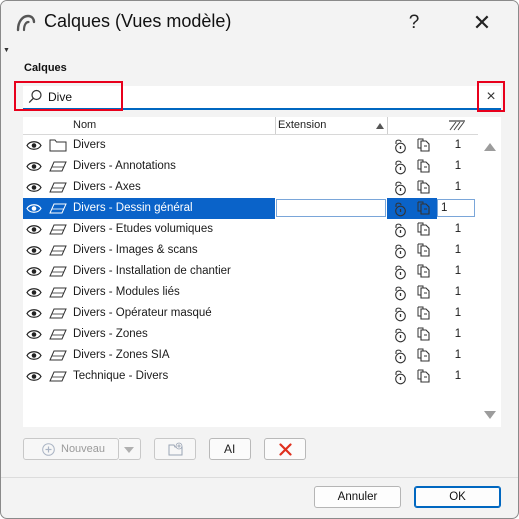 This screenshot has width=519, height=519. I want to click on layer-name: Divers - Modules liés, so click(126, 292).